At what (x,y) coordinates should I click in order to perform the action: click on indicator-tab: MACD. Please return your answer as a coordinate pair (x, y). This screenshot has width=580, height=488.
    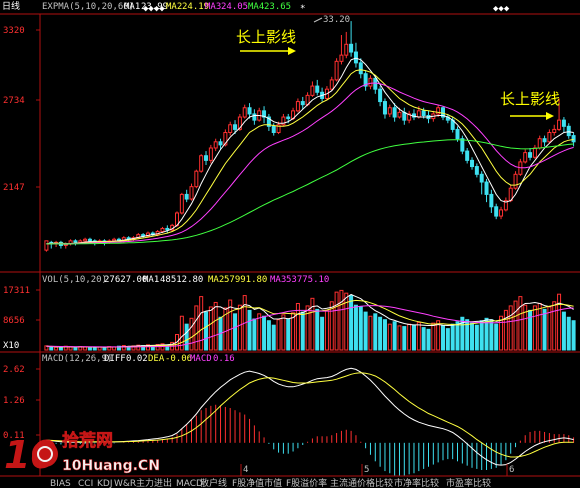
    Looking at the image, I should click on (189, 483).